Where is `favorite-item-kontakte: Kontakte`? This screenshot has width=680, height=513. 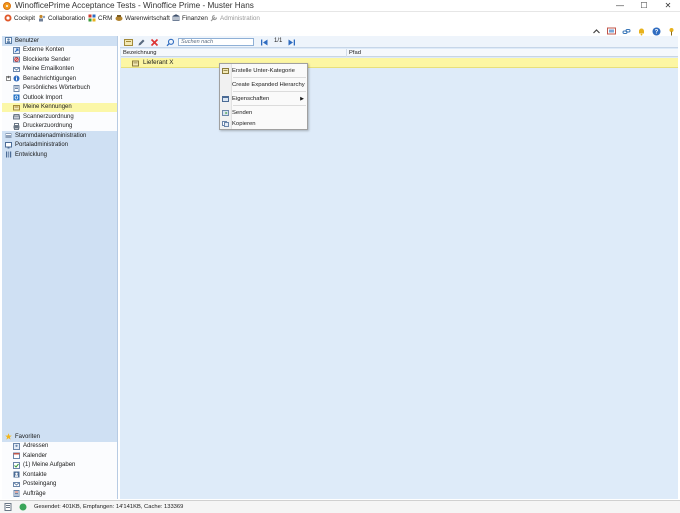
favorite-item-kontakte: Kontakte is located at coordinates (59, 475).